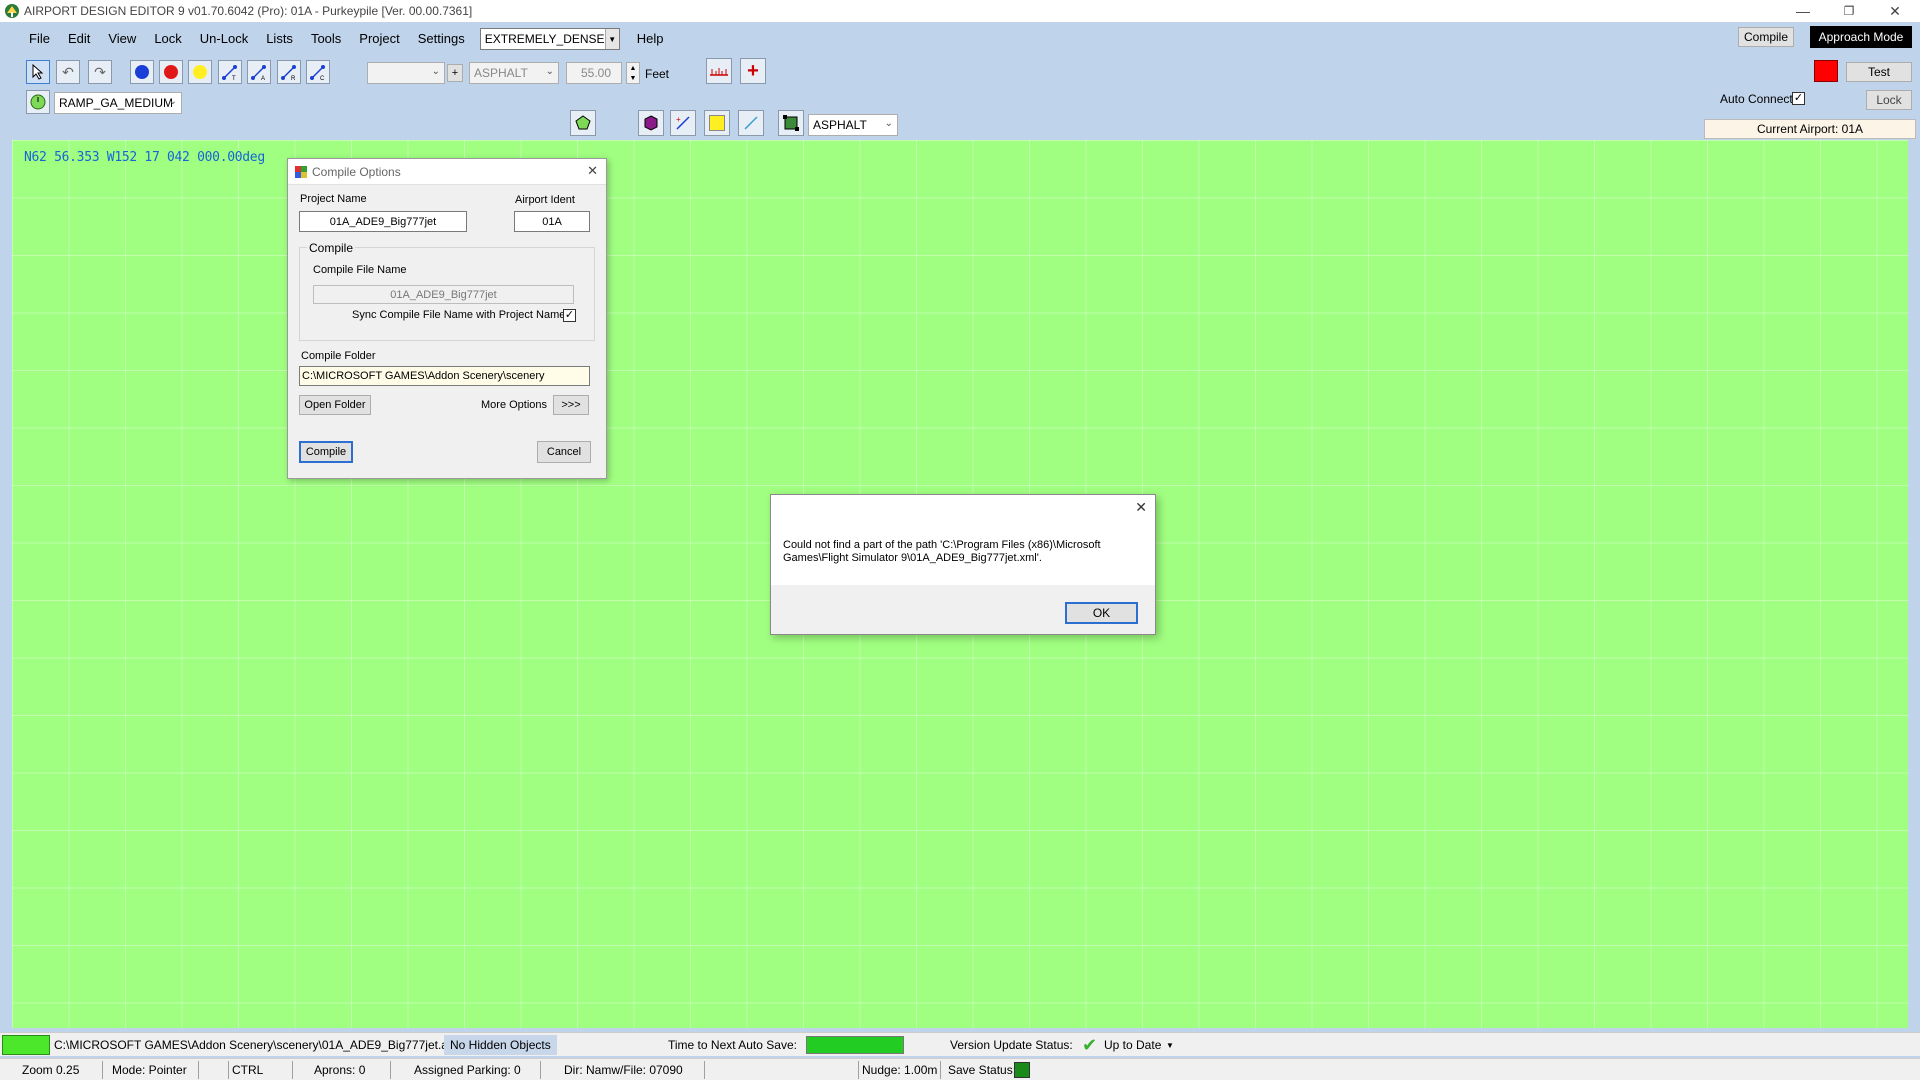  I want to click on approach-mode-button: Approach Mode, so click(1861, 37).